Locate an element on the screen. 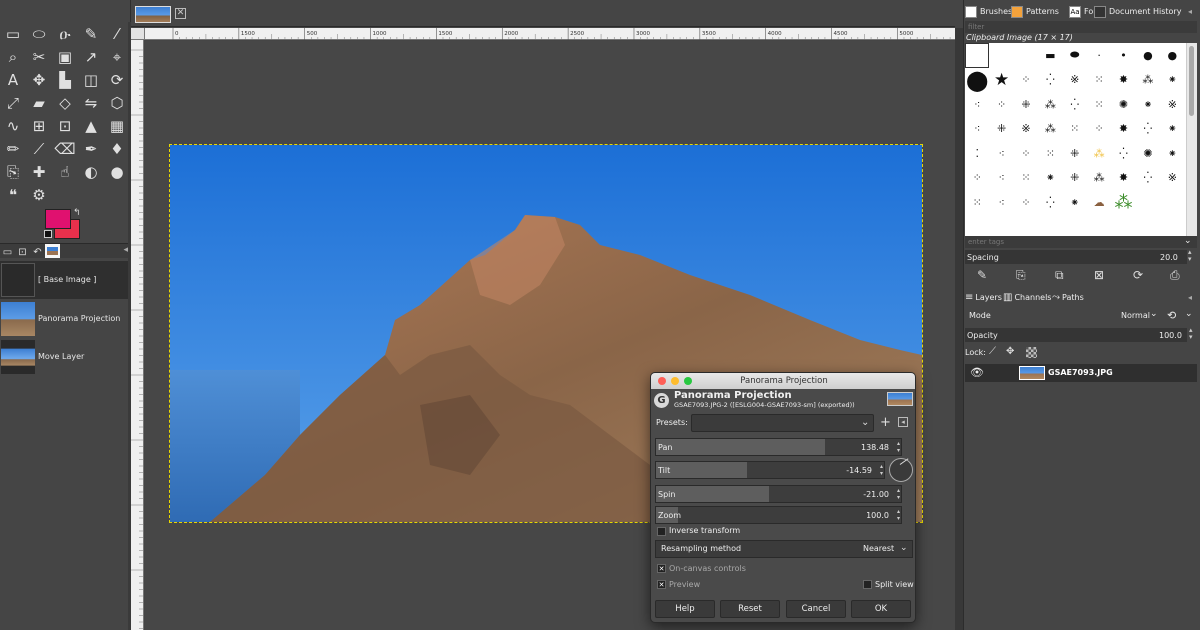  brush-preview is located at coordinates (977, 55).